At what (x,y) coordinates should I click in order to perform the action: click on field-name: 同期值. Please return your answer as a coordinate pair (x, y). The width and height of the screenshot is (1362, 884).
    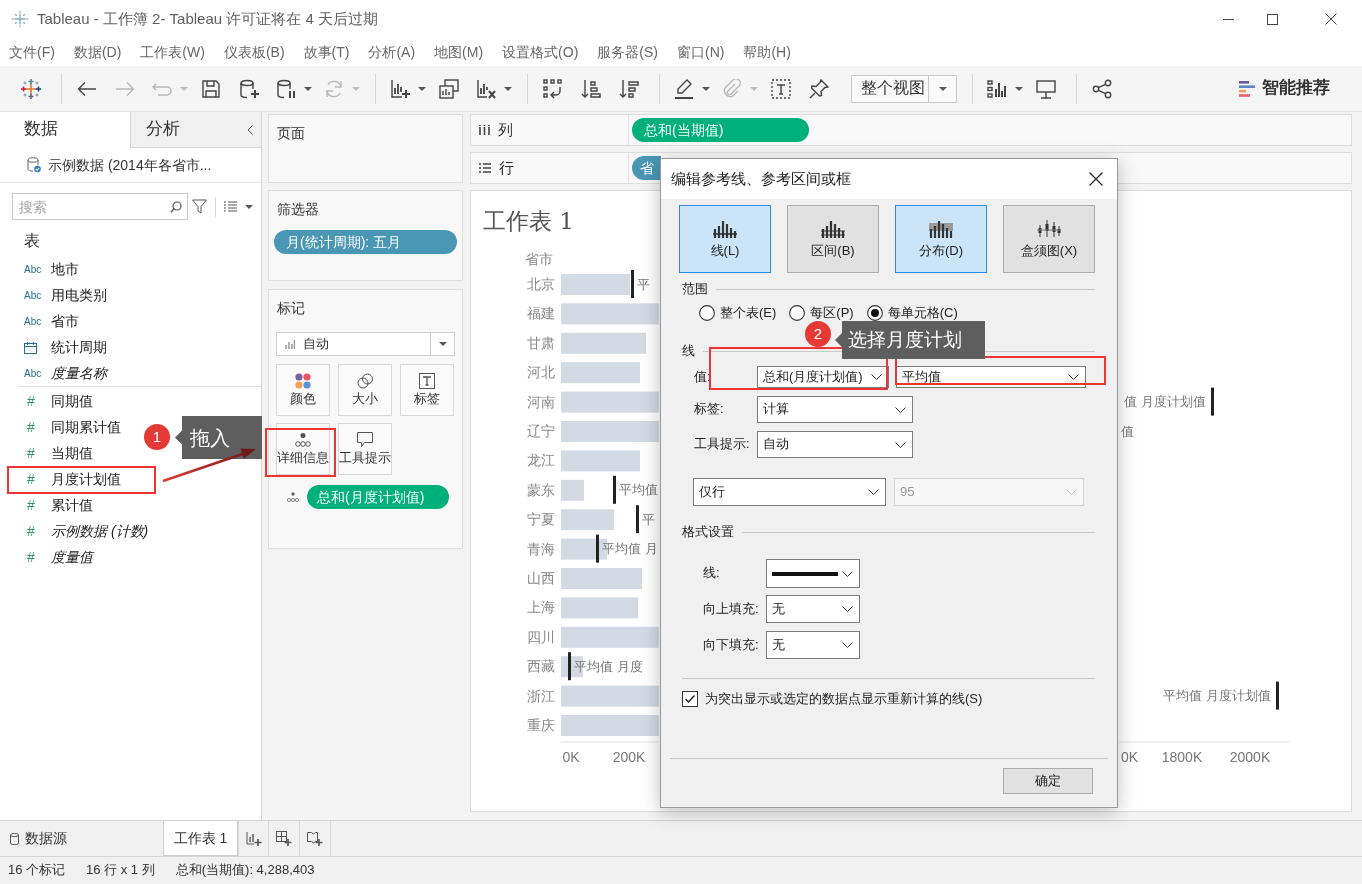
    Looking at the image, I should click on (72, 401).